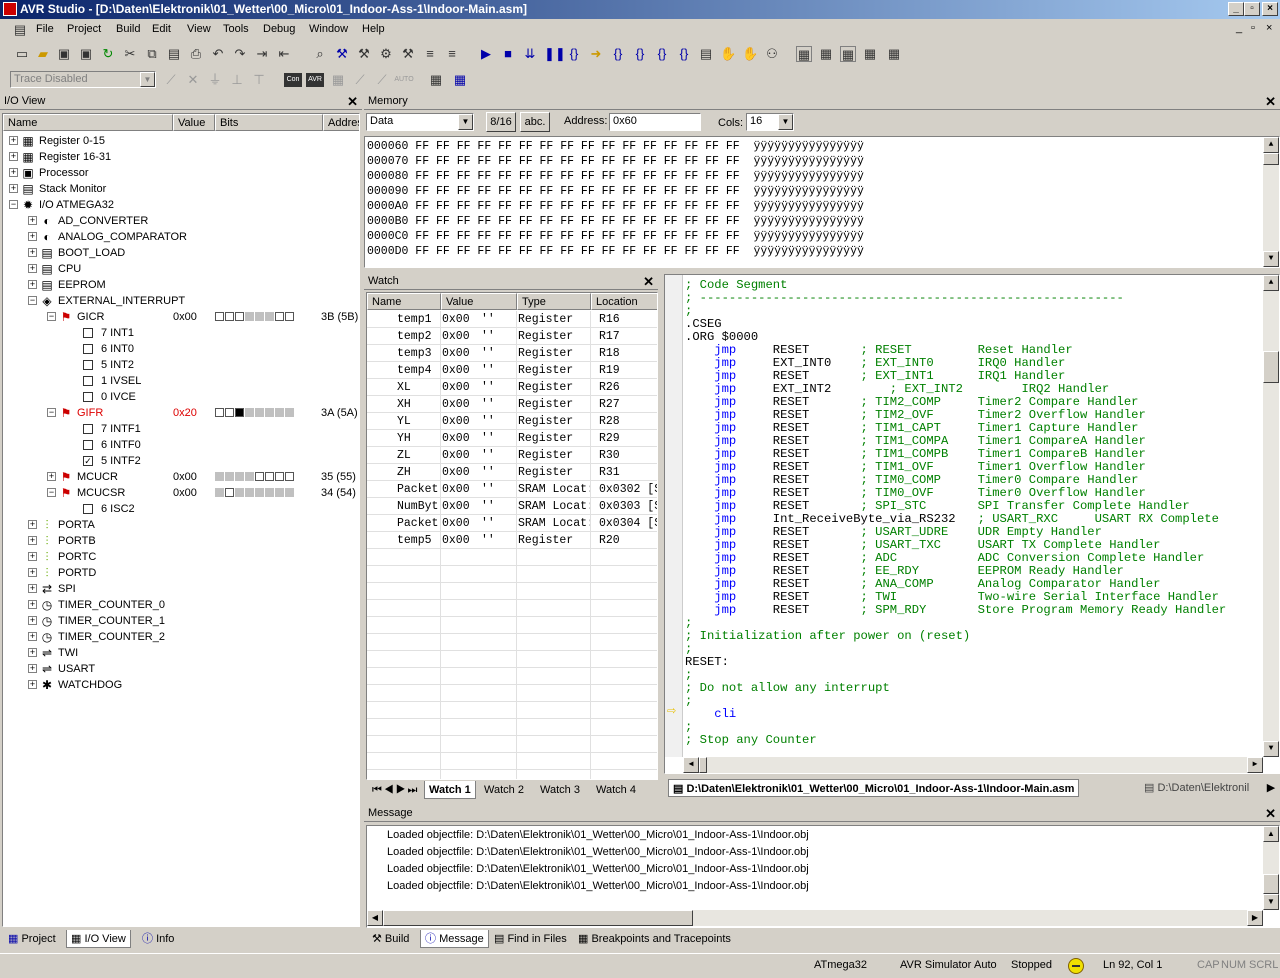 The height and width of the screenshot is (978, 1280). Describe the element at coordinates (181, 397) in the screenshot. I see `tree-row: 0 IVCE` at that location.